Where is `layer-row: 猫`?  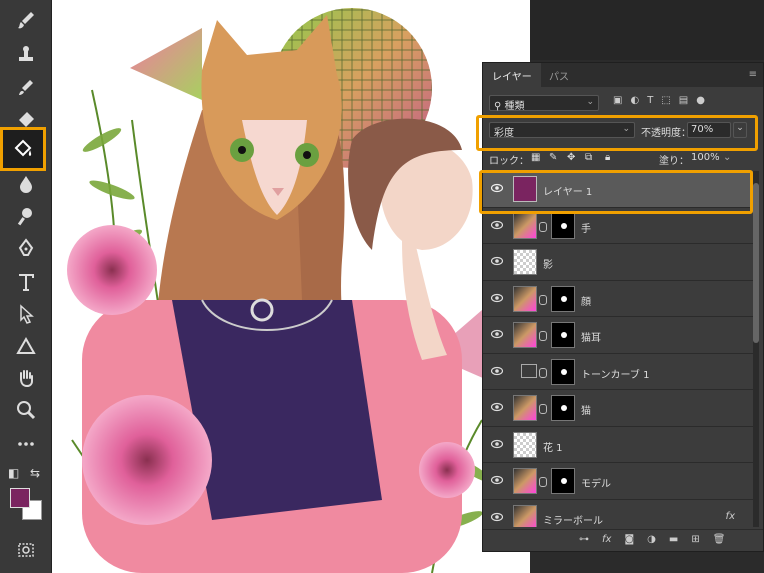 layer-row: 猫 is located at coordinates (618, 408).